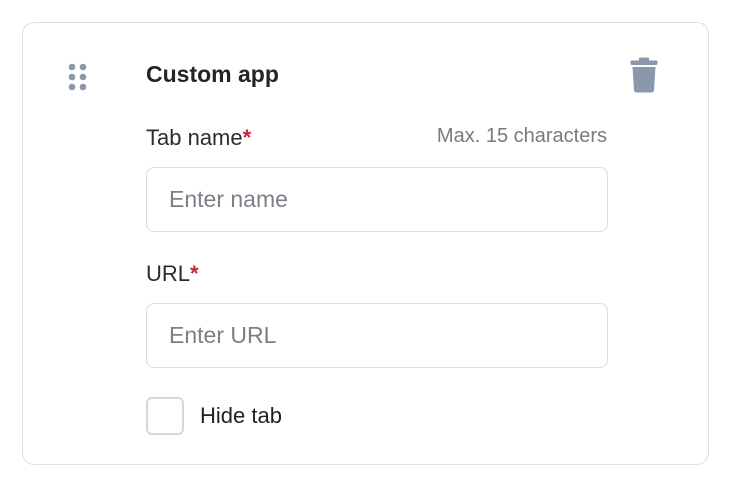 This screenshot has width=734, height=490. I want to click on hide-tab-row: Hide tab, so click(214, 416).